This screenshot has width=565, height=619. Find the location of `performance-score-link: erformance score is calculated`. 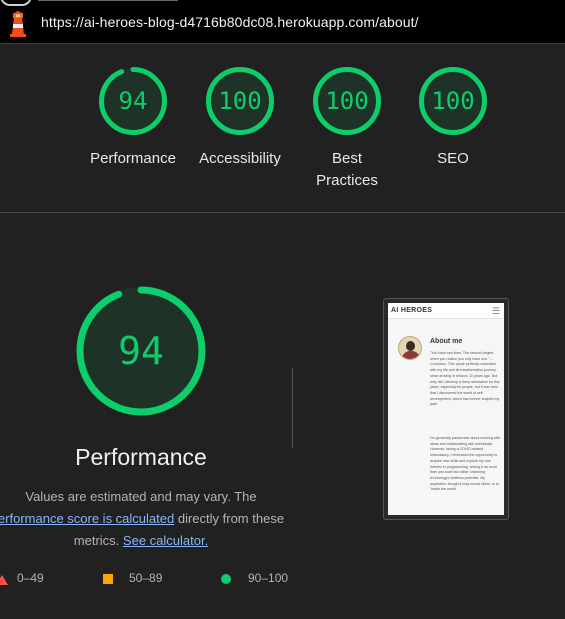

performance-score-link: erformance score is calculated is located at coordinates (87, 518).